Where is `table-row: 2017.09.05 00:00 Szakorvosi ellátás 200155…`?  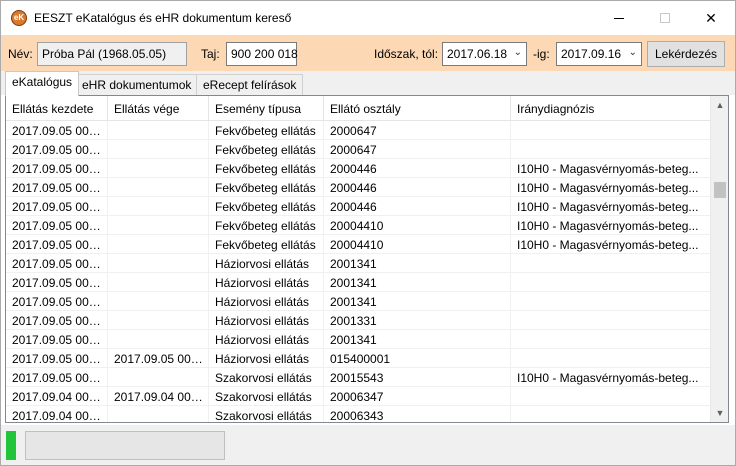 table-row: 2017.09.05 00:00 Szakorvosi ellátás 200155… is located at coordinates (358, 377).